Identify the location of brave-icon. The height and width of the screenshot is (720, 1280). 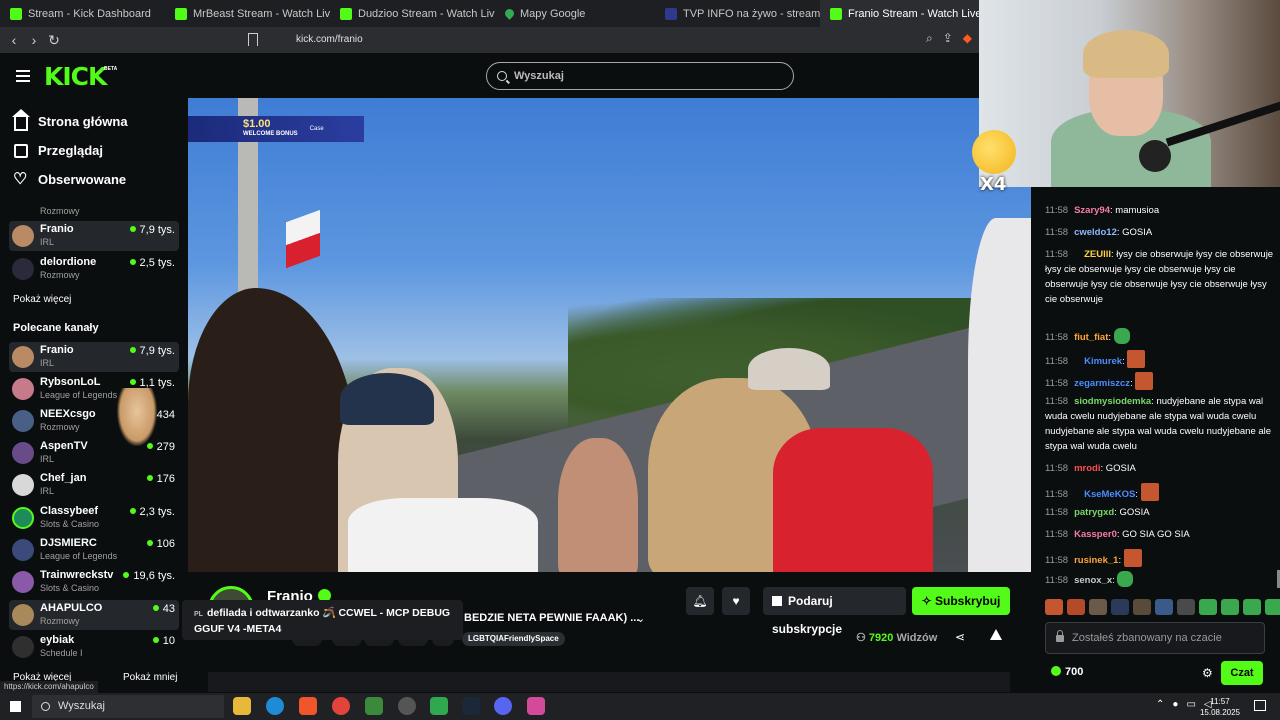
(308, 706).